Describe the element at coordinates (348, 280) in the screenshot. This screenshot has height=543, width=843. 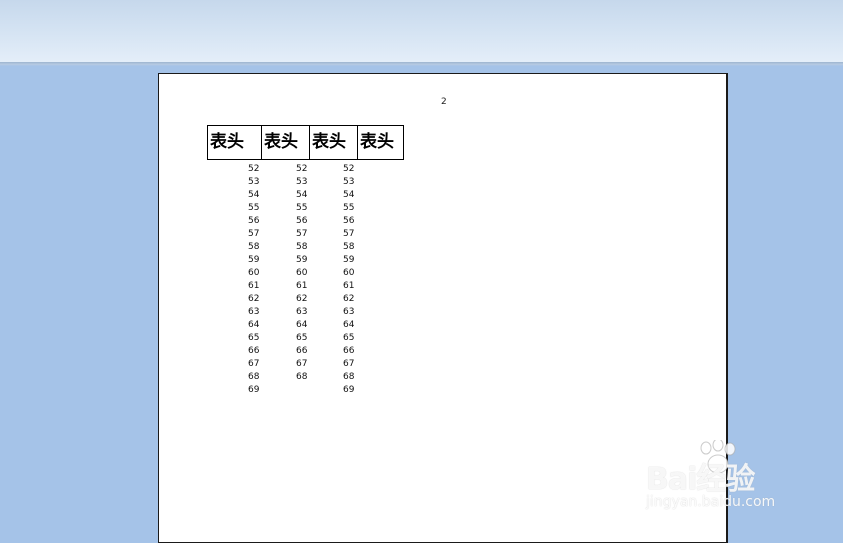
I see `data-column-3: 52 53 54 55 56 57 58 59 60 61 62 63 64 65 66 67 68 69` at that location.